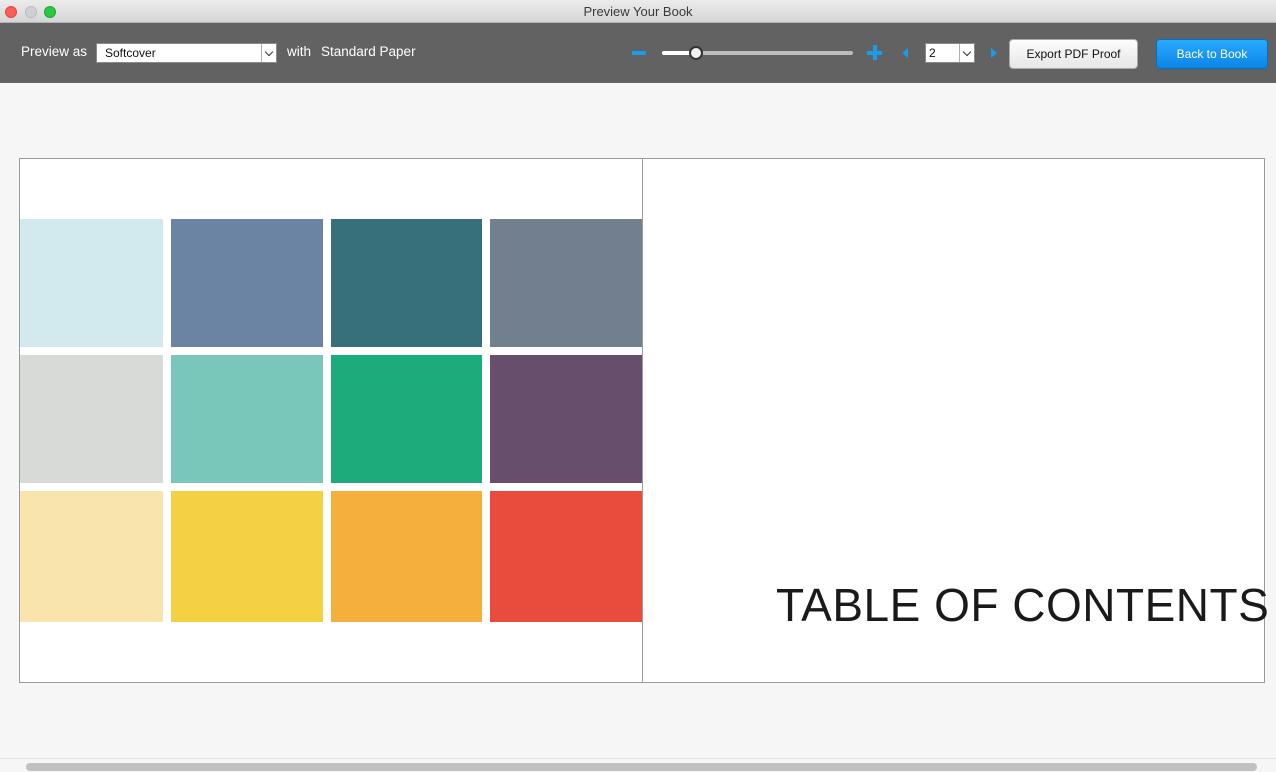 The width and height of the screenshot is (1276, 772). I want to click on zoom-out-icon, so click(639, 53).